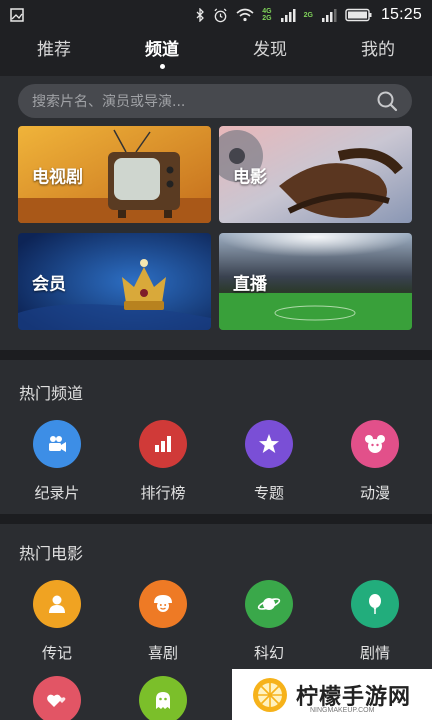  What do you see at coordinates (374, 653) in the screenshot?
I see `genre-label: 剧情` at bounding box center [374, 653].